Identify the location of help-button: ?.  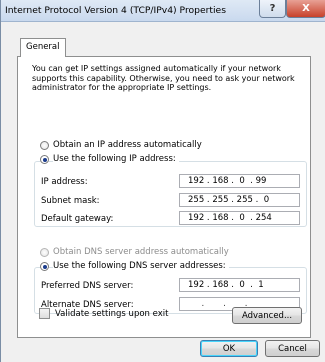
(272, 9).